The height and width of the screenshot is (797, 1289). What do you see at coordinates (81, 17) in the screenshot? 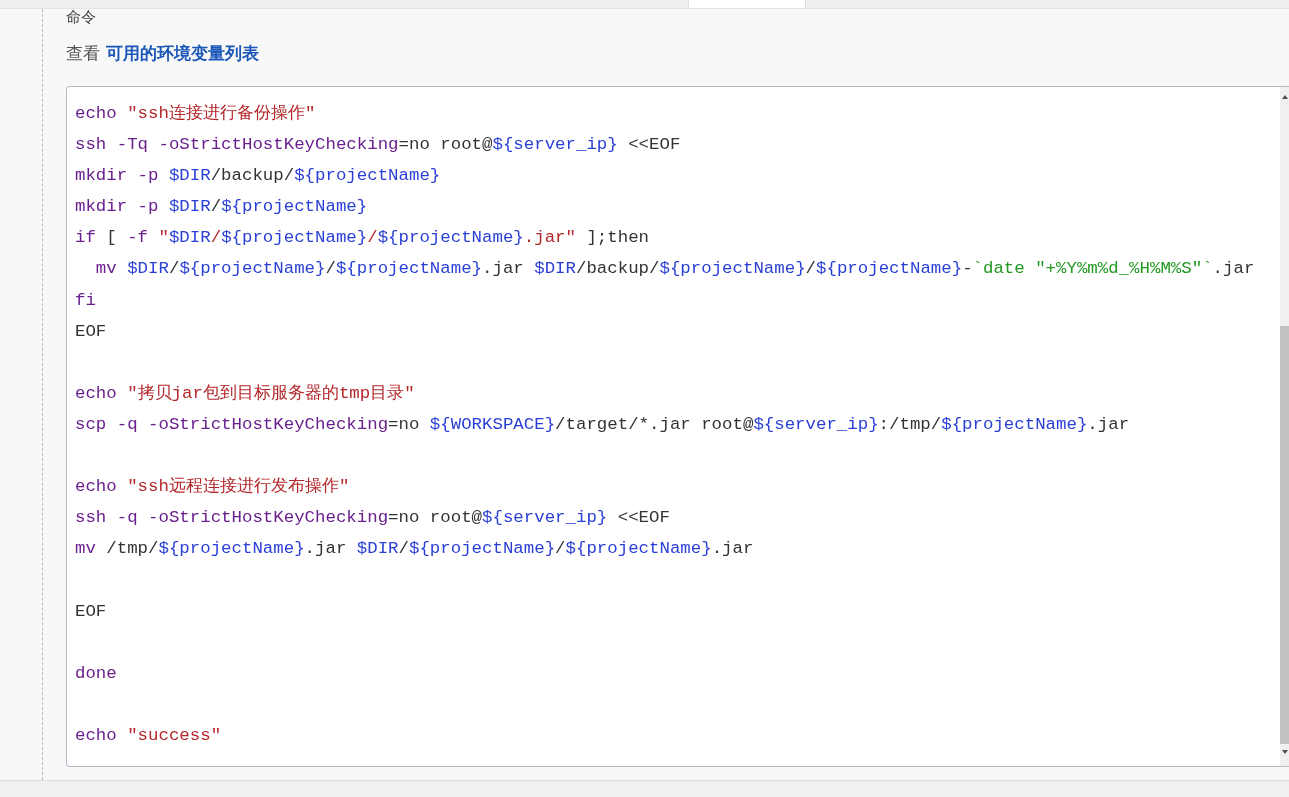
I see `section-label: 命令` at bounding box center [81, 17].